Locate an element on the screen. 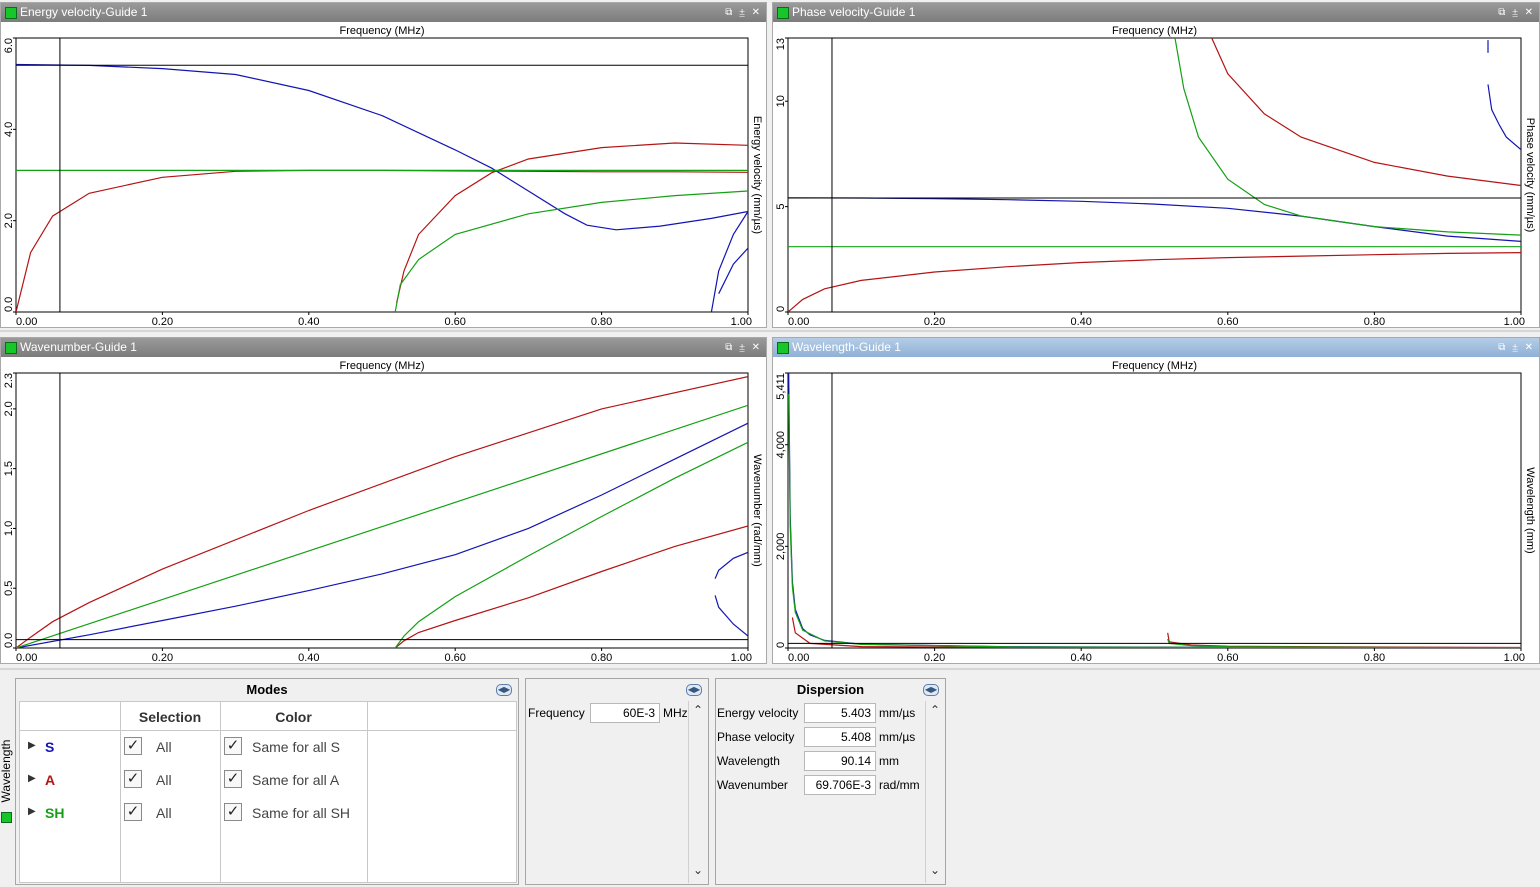  frequency-unit: MHz is located at coordinates (675, 713).